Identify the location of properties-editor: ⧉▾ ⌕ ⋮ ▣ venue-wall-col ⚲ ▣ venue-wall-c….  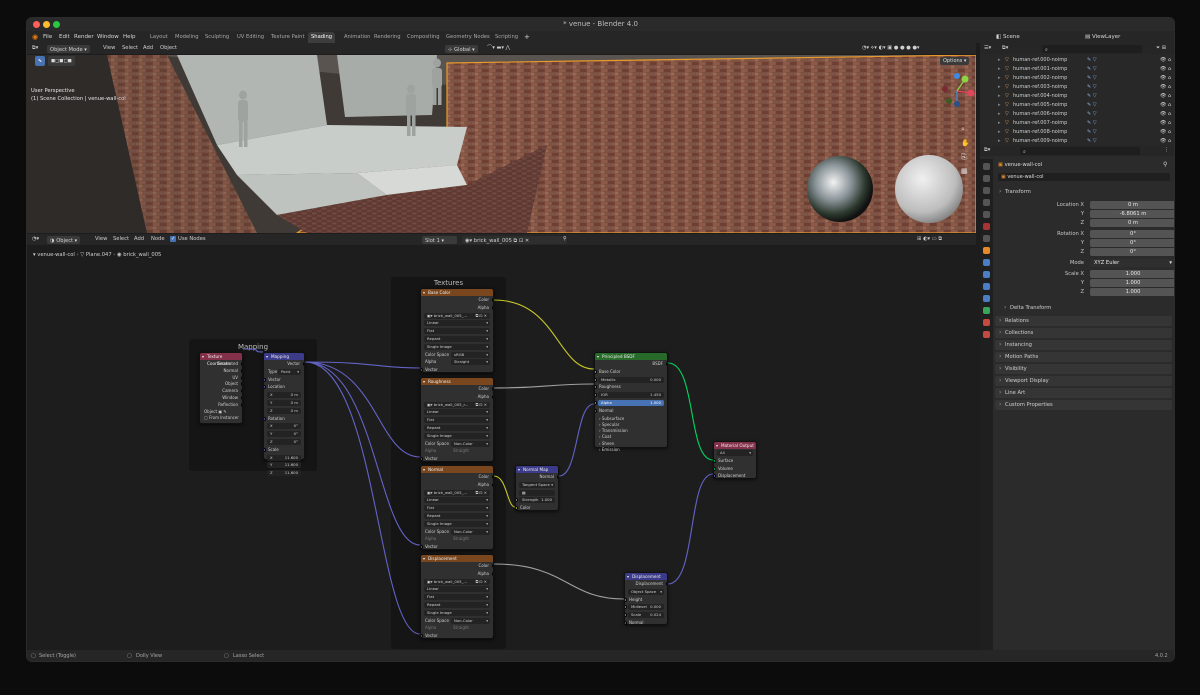
(1077, 397).